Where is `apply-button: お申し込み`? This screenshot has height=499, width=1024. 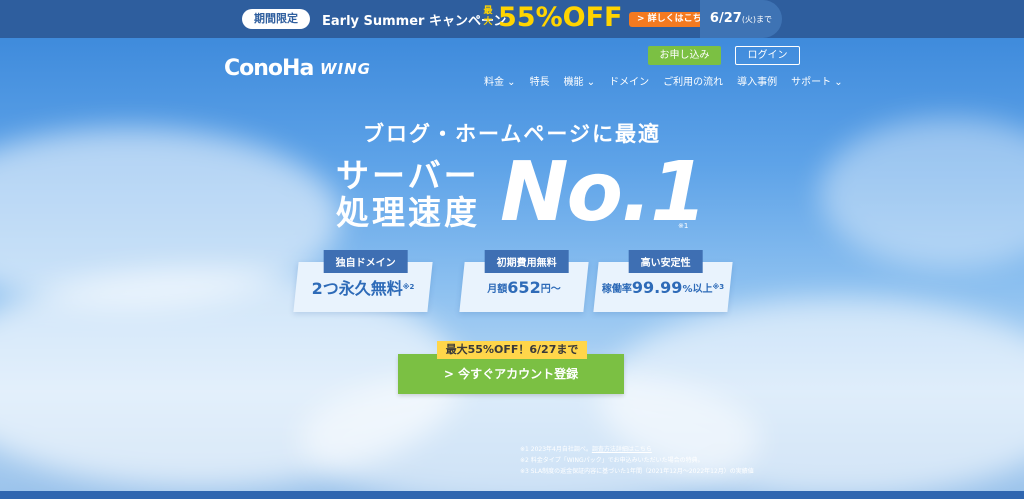
apply-button: お申し込み is located at coordinates (684, 55).